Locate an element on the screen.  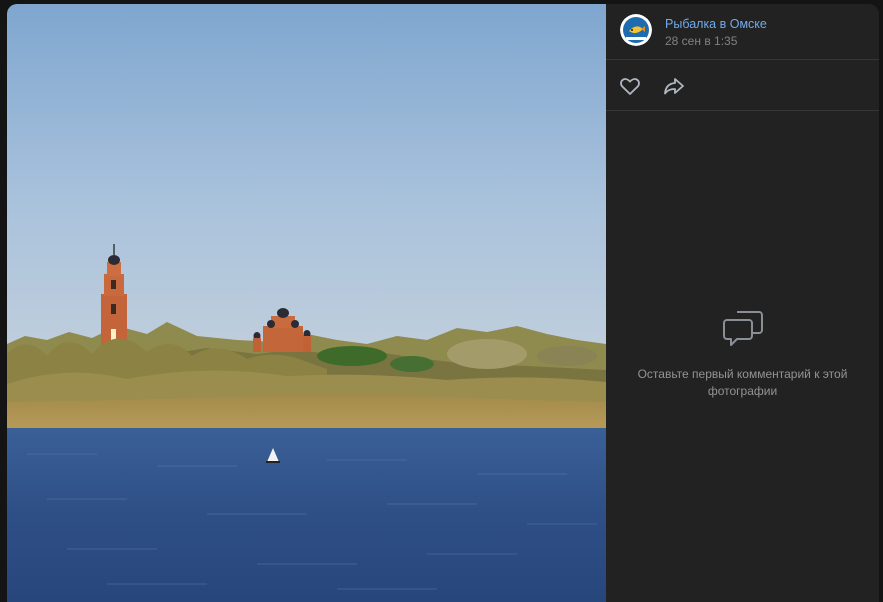
post-header: Рыбалка в Омске 28 сен в 1:35 is located at coordinates (742, 32).